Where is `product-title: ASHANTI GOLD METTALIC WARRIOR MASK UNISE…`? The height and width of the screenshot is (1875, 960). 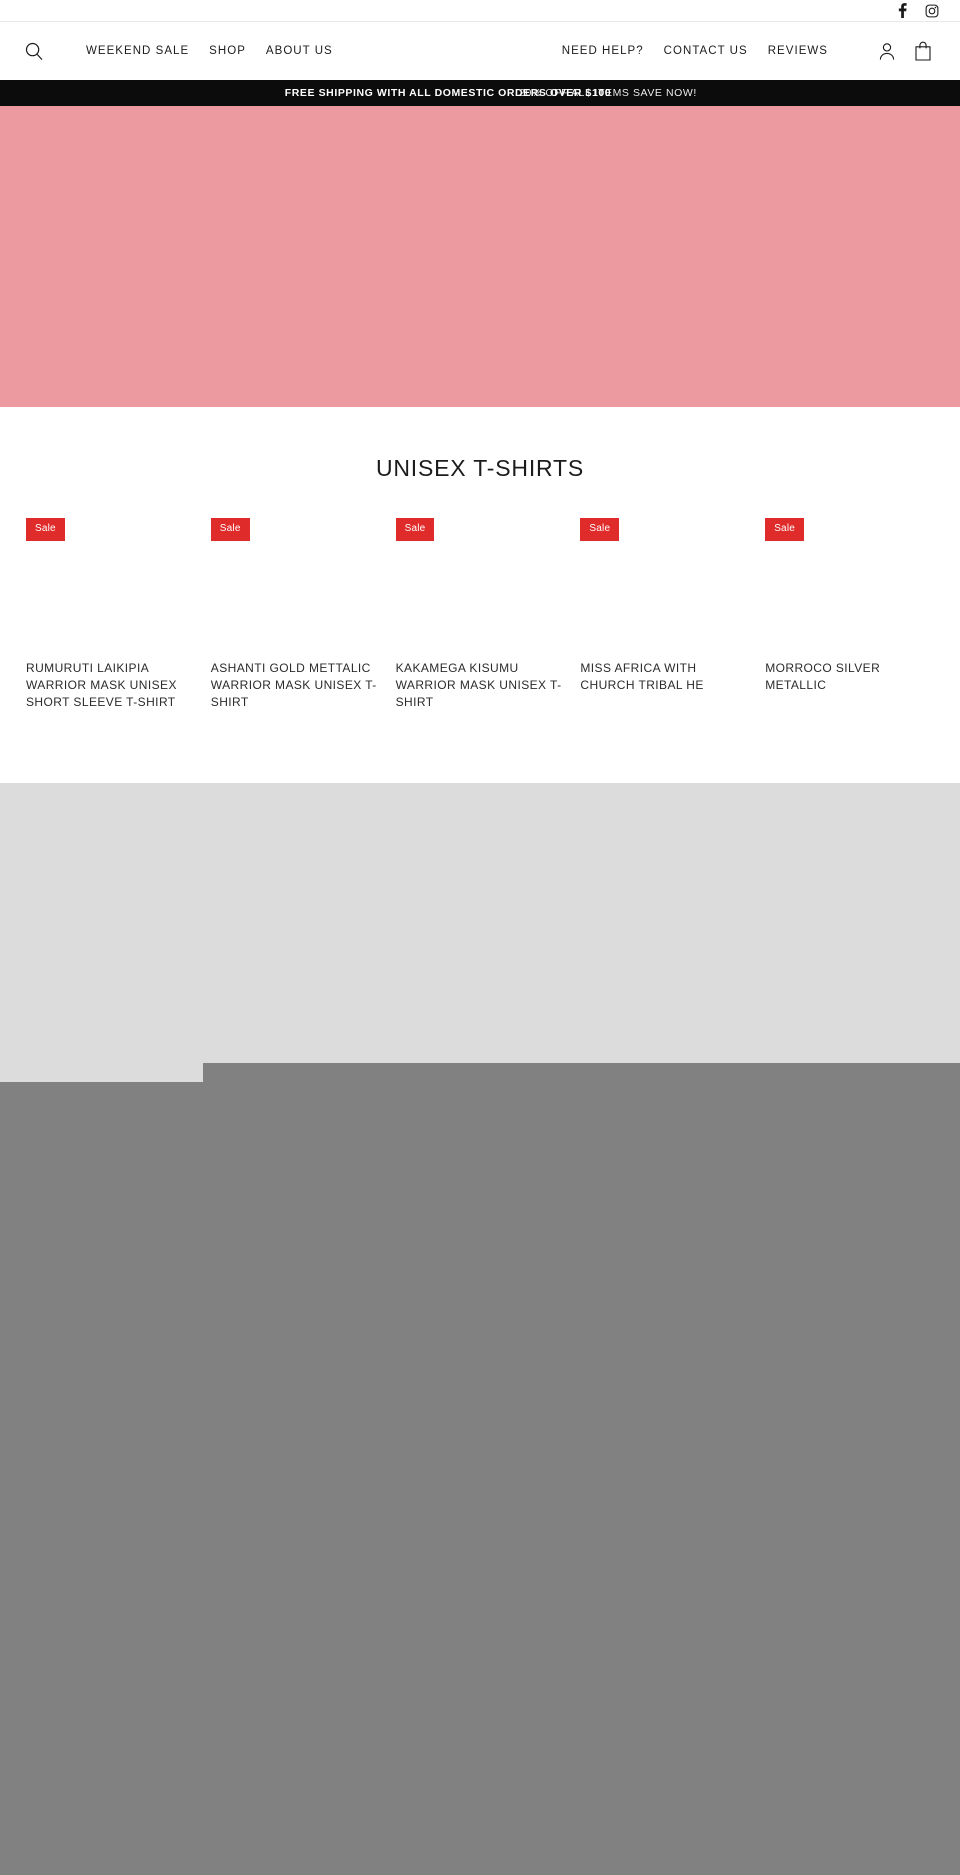
product-title: ASHANTI GOLD METTALIC WARRIOR MASK UNISE… is located at coordinates (295, 685).